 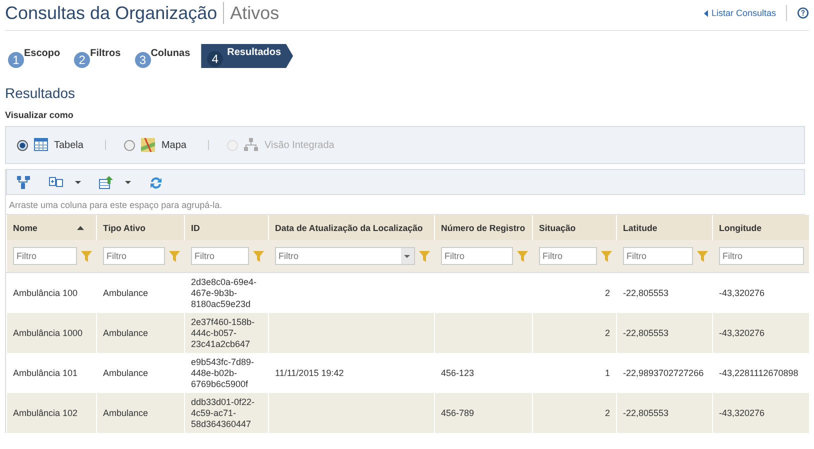 What do you see at coordinates (251, 145) in the screenshot?
I see `hierarchy-icon` at bounding box center [251, 145].